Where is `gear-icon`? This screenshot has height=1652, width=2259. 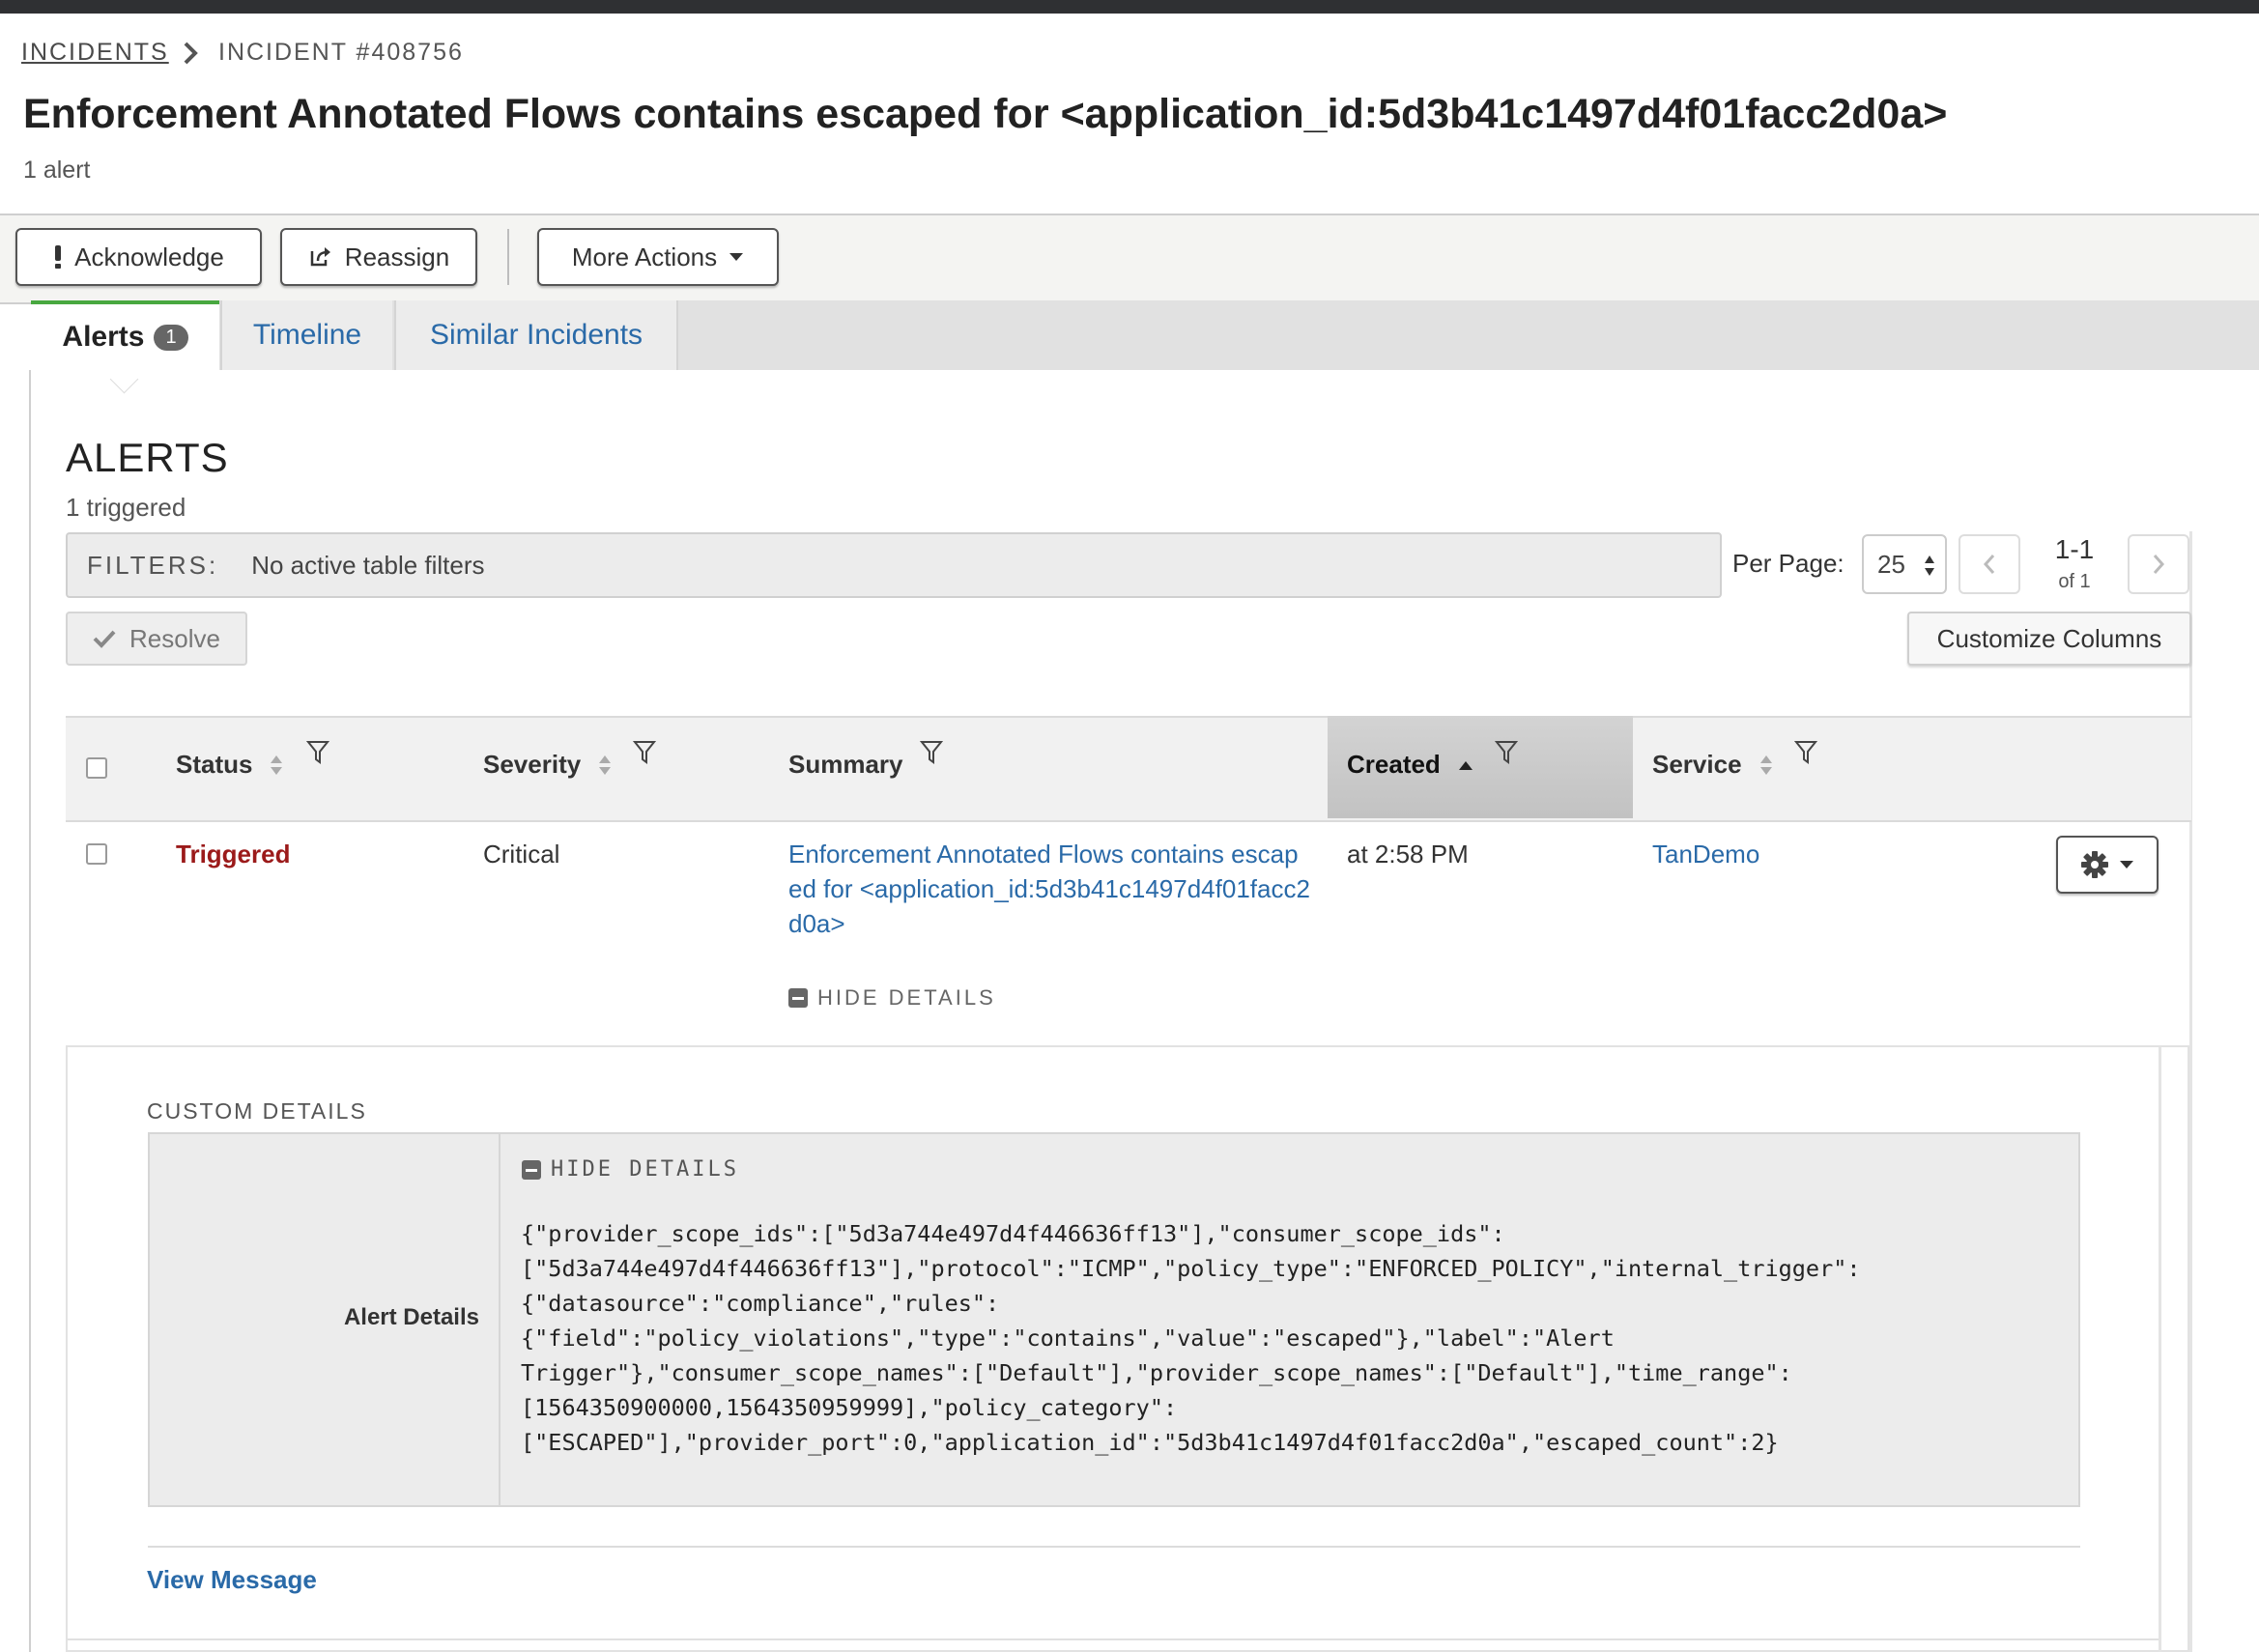
gear-icon is located at coordinates (2095, 864).